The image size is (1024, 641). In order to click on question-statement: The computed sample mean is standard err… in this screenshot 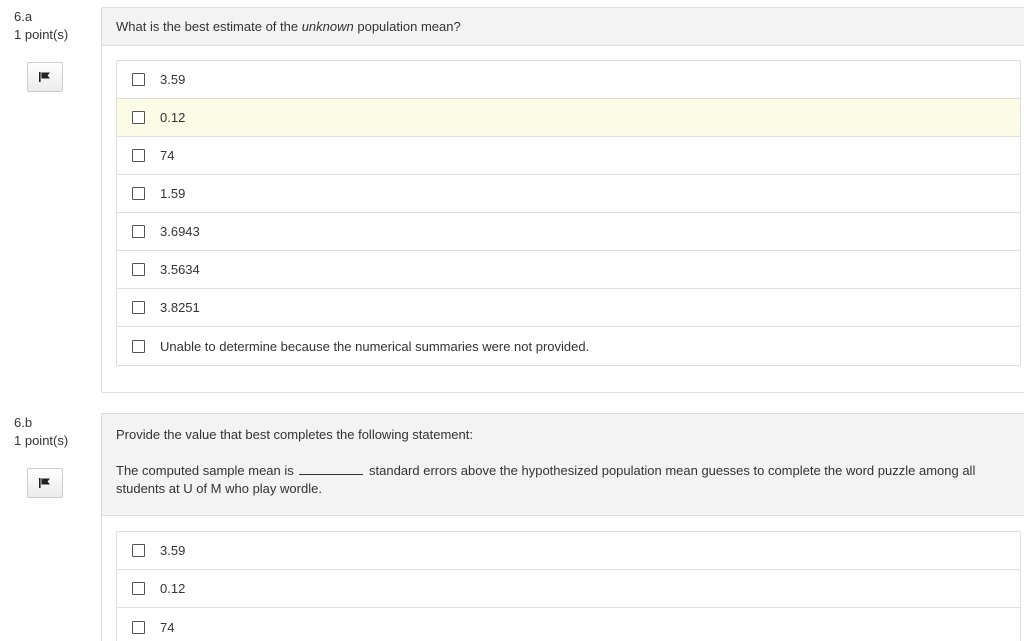, I will do `click(570, 480)`.